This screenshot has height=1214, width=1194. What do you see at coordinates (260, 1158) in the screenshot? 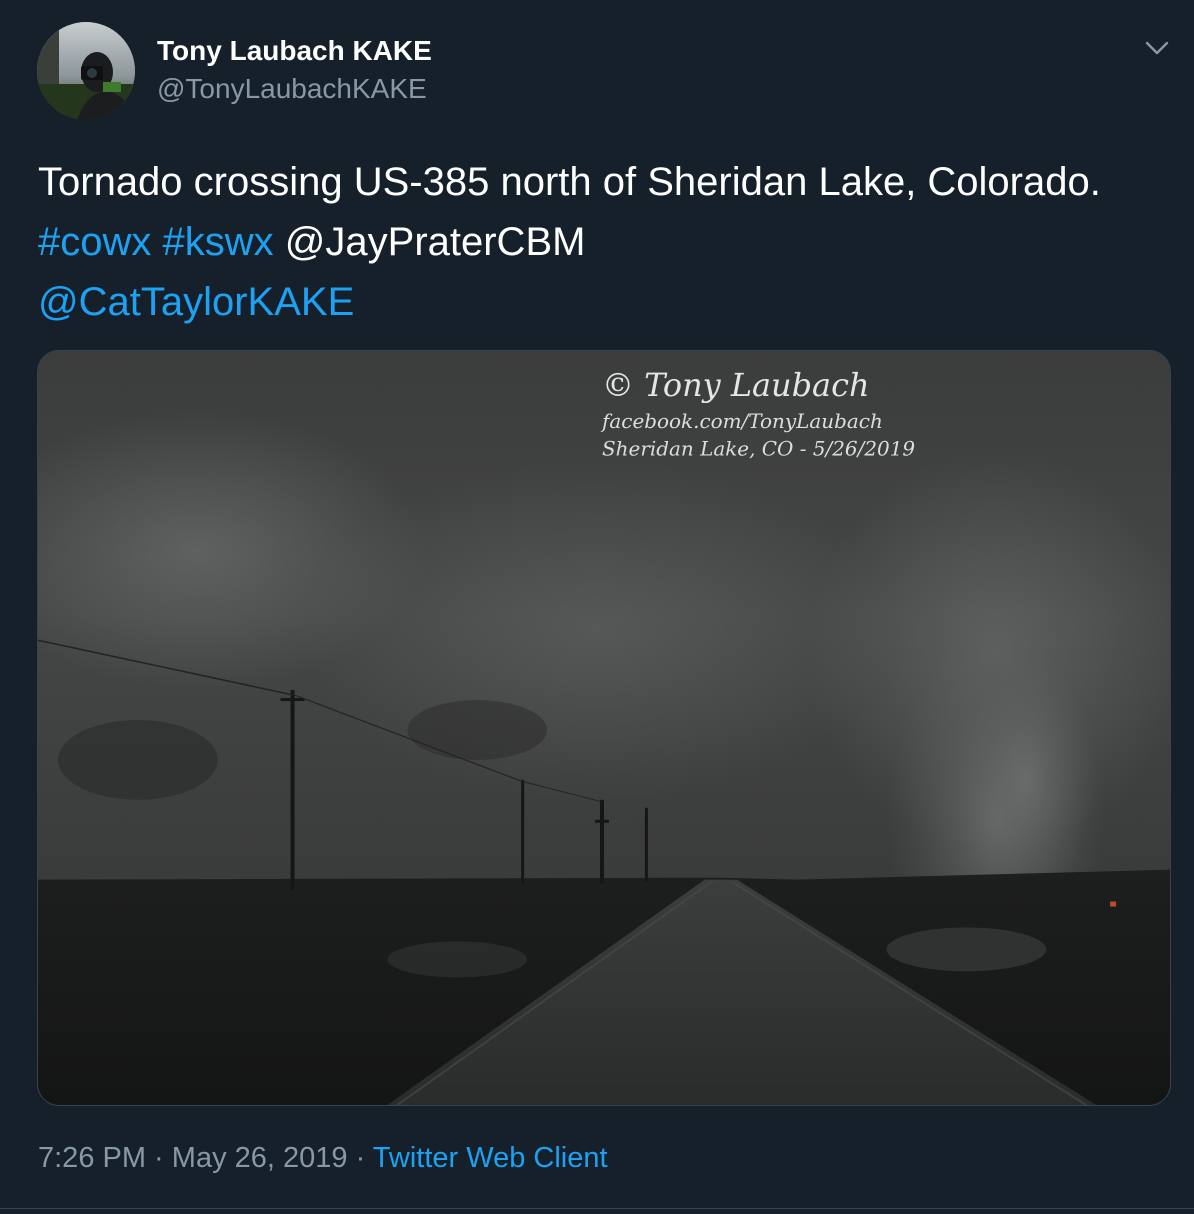
I see `tweet-date: May 26, 2019` at bounding box center [260, 1158].